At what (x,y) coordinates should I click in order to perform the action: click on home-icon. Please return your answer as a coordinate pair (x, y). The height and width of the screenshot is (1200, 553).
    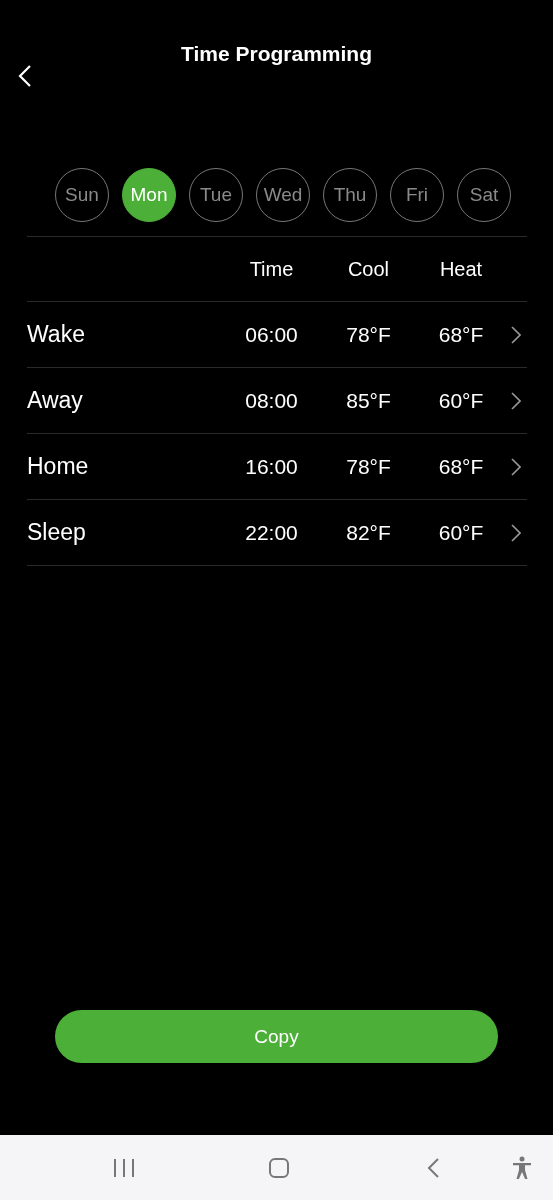
    Looking at the image, I should click on (279, 1167).